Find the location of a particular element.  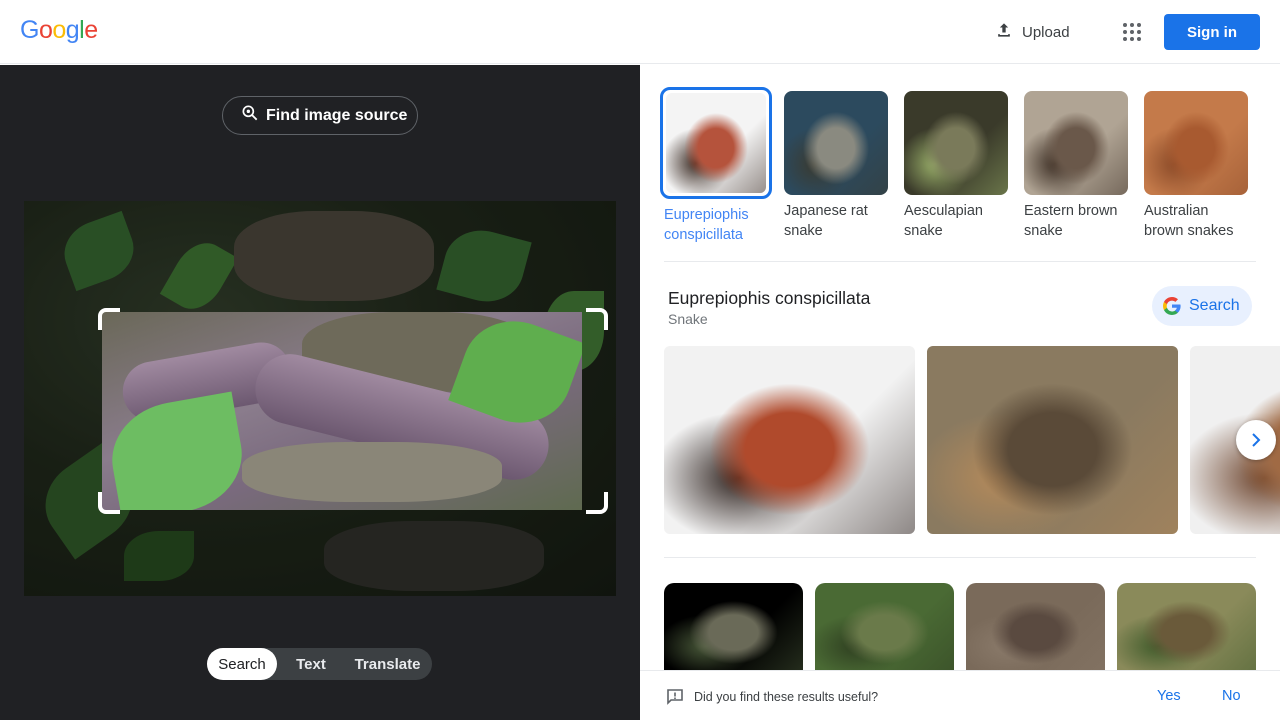

candidate-label: Eastern brown snake is located at coordinates (1071, 221).